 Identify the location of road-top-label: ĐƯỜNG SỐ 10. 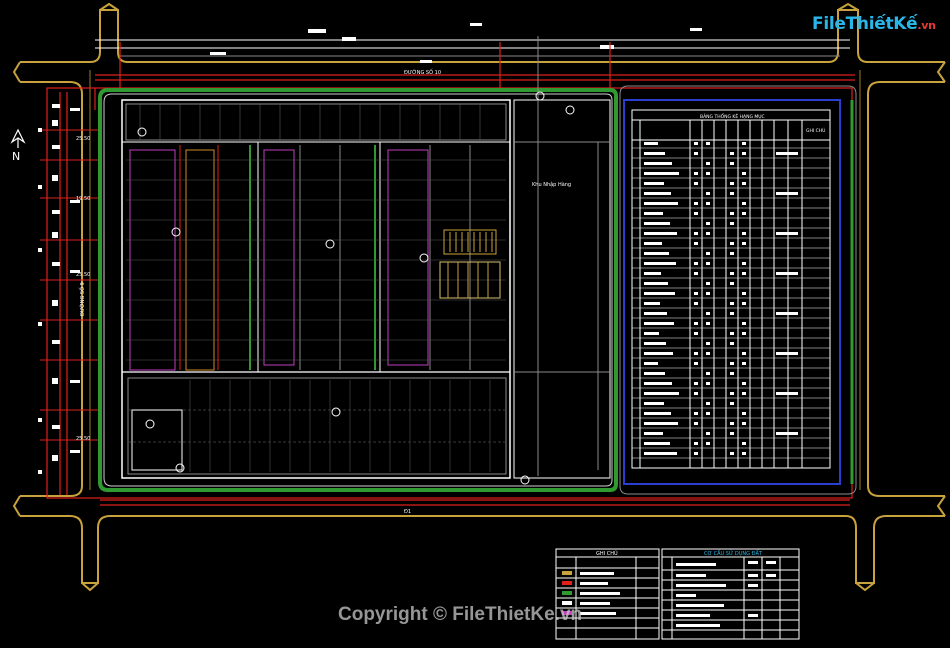
(422, 72).